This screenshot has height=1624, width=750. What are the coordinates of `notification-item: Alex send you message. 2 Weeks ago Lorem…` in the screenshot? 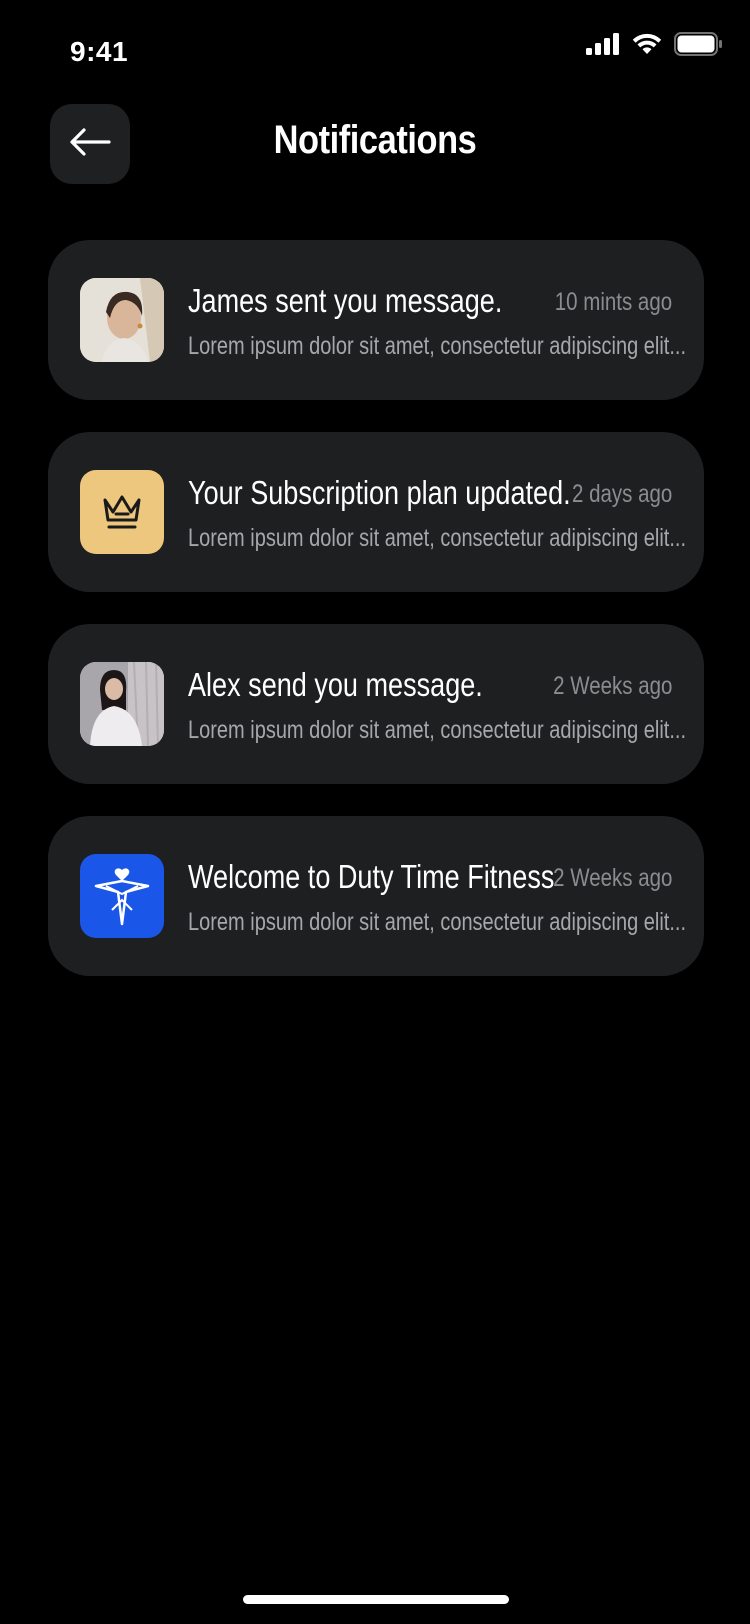 It's located at (376, 704).